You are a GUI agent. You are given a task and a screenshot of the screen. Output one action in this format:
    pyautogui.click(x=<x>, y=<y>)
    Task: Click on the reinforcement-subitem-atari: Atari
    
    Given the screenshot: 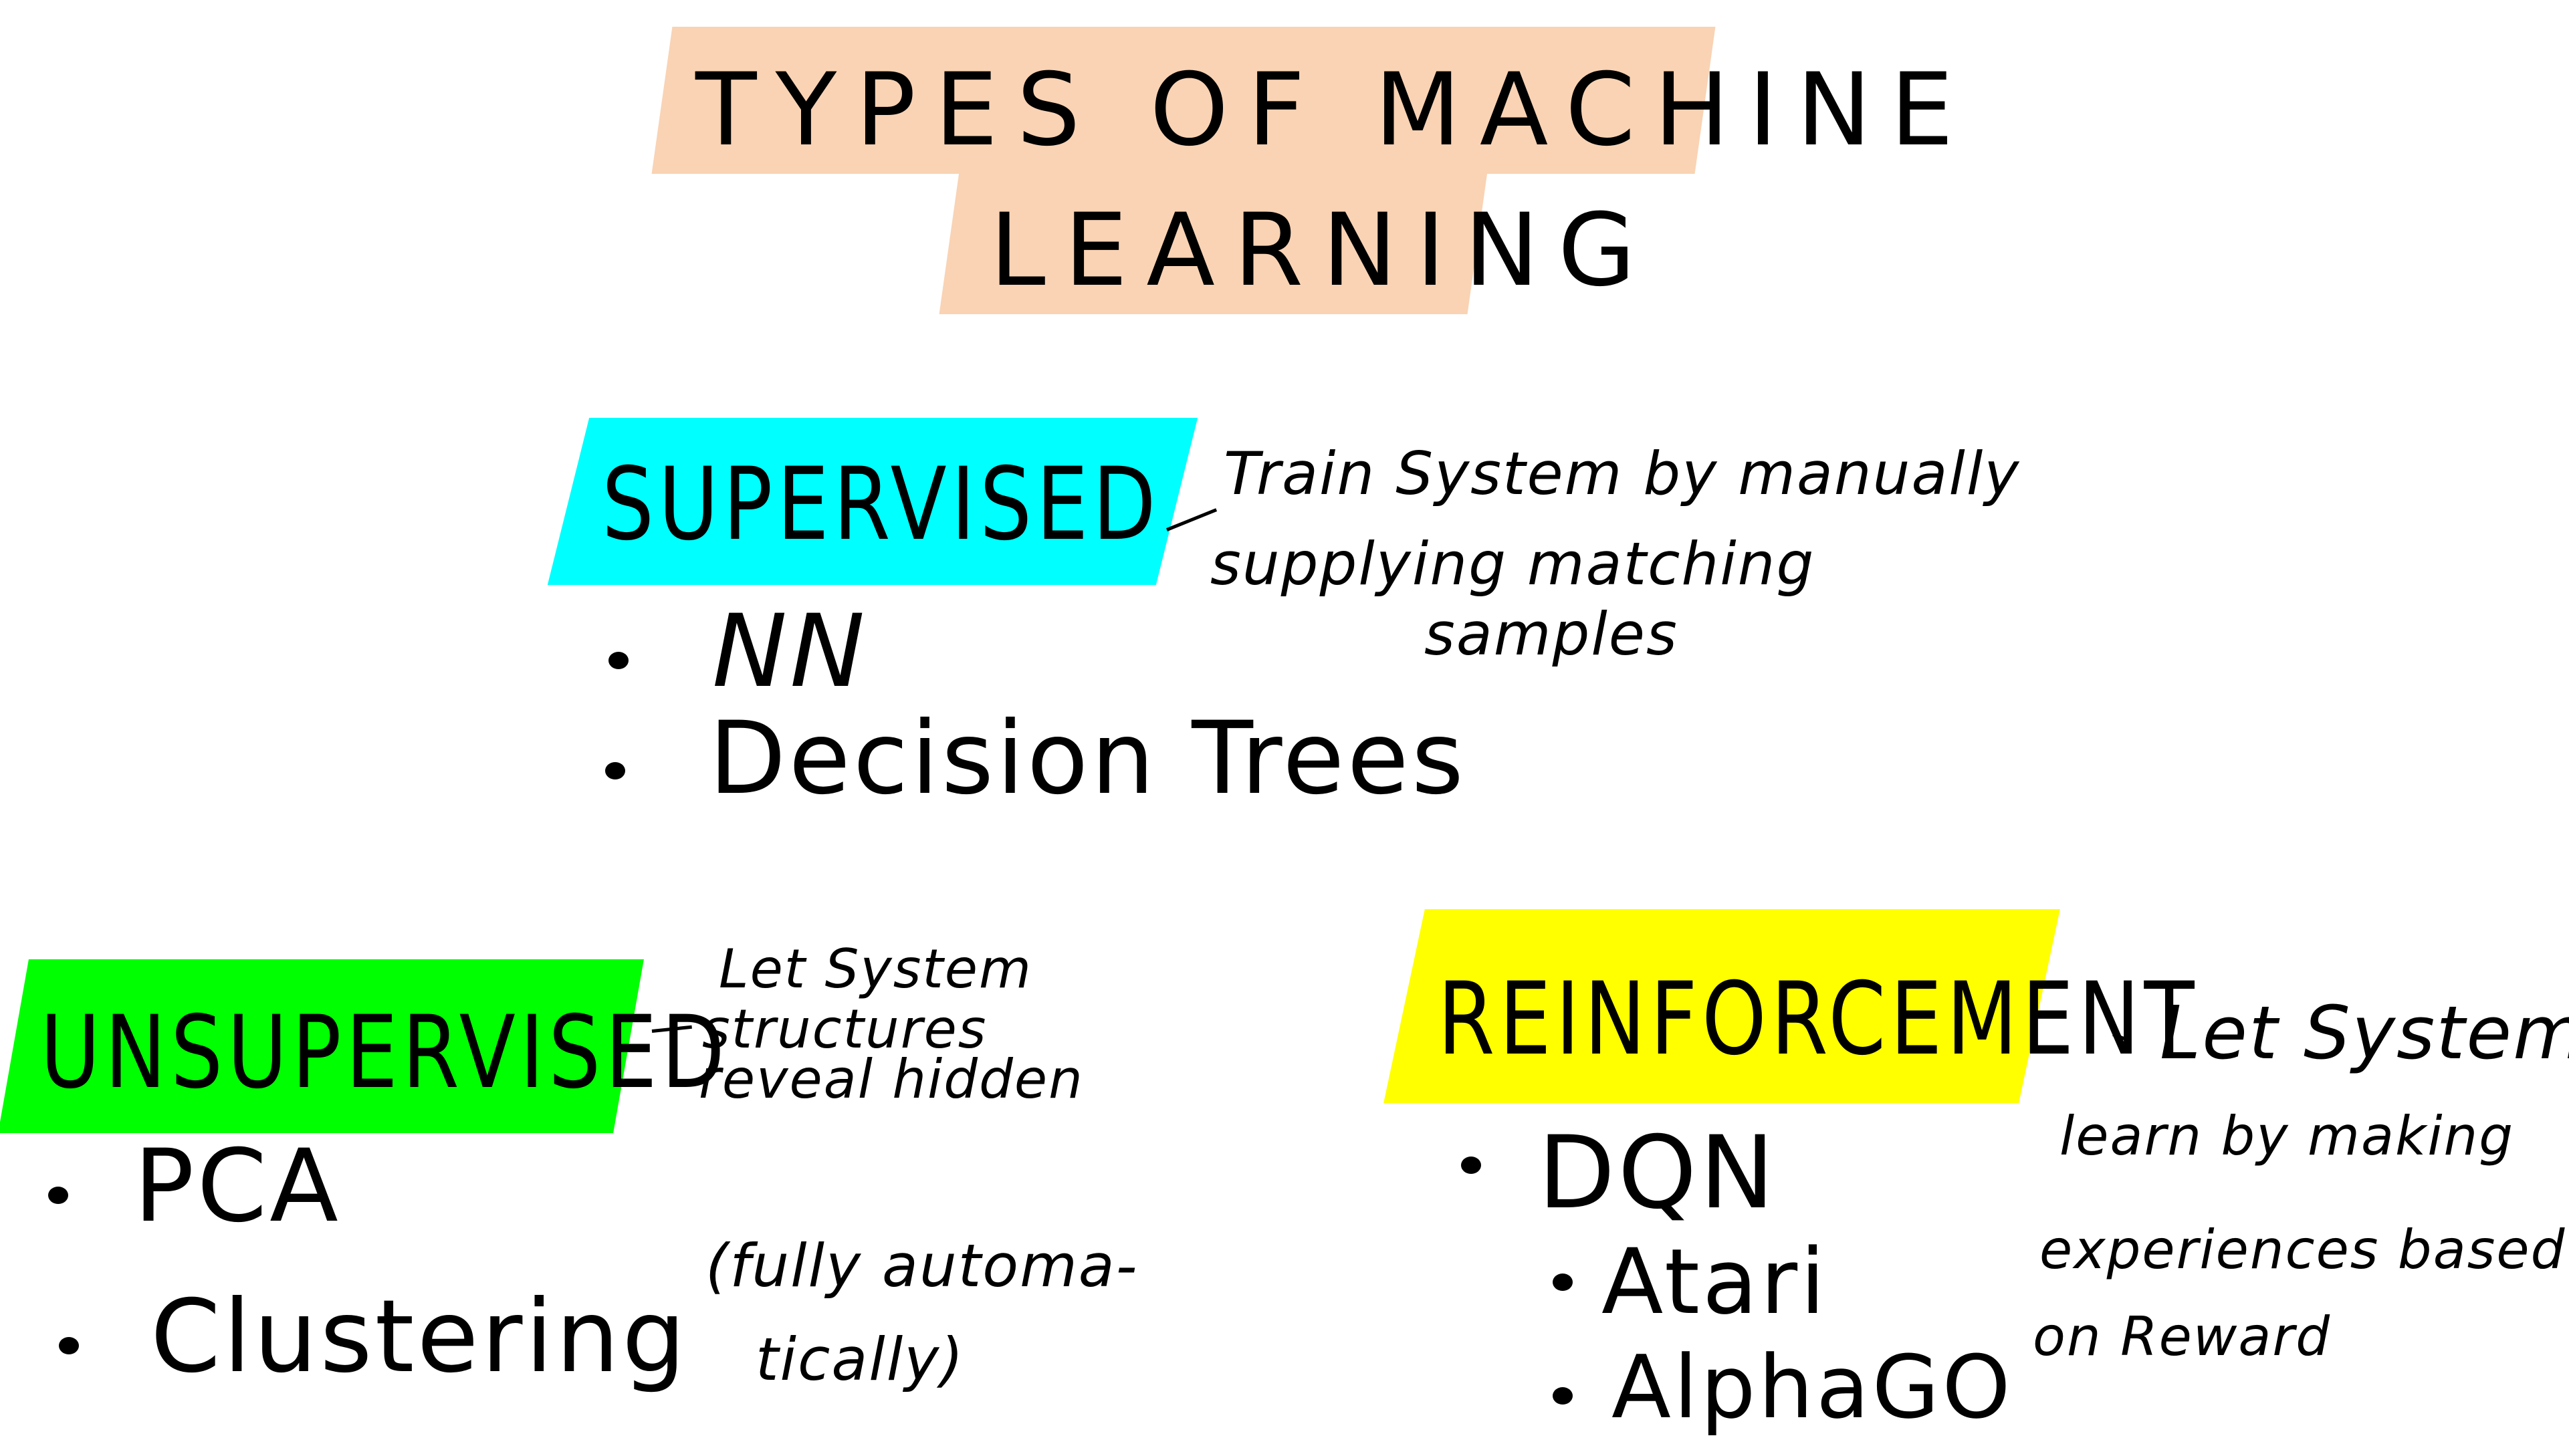 What is the action you would take?
    pyautogui.click(x=1715, y=1281)
    